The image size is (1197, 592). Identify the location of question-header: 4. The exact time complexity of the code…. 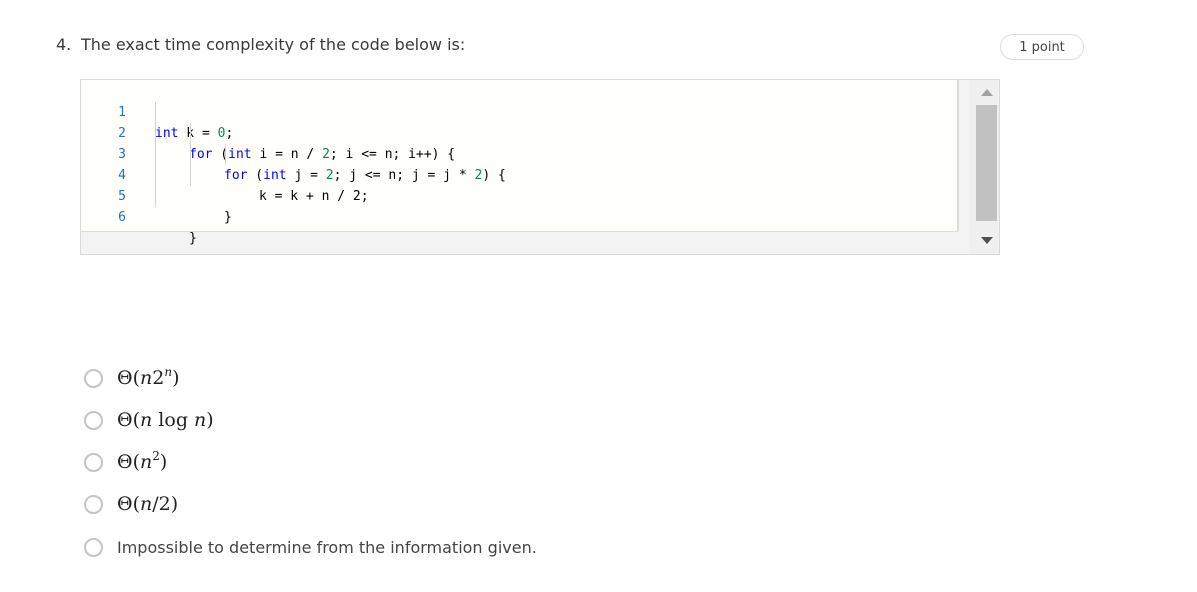
(260, 44).